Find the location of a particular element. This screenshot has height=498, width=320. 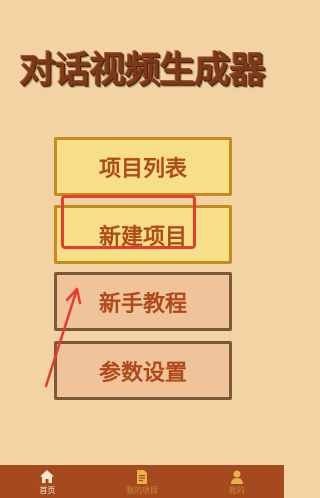

project-list-button-label: 项目列表 is located at coordinates (142, 169).